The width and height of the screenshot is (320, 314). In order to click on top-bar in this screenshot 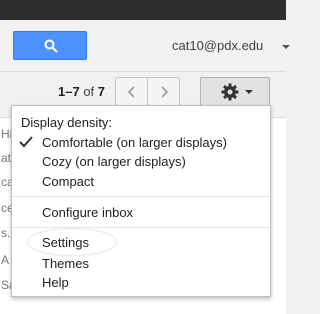, I will do `click(143, 10)`.